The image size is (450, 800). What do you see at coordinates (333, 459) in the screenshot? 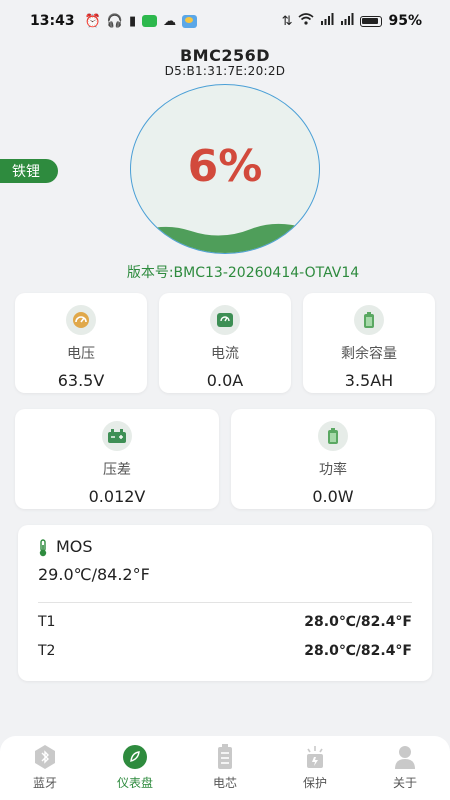
I see `power-card: 功率 0.0W` at bounding box center [333, 459].